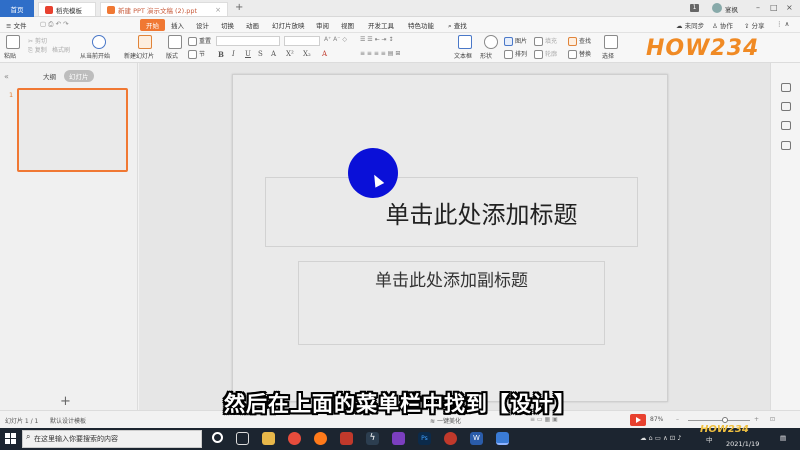  What do you see at coordinates (491, 42) in the screenshot?
I see `shape-icon` at bounding box center [491, 42].